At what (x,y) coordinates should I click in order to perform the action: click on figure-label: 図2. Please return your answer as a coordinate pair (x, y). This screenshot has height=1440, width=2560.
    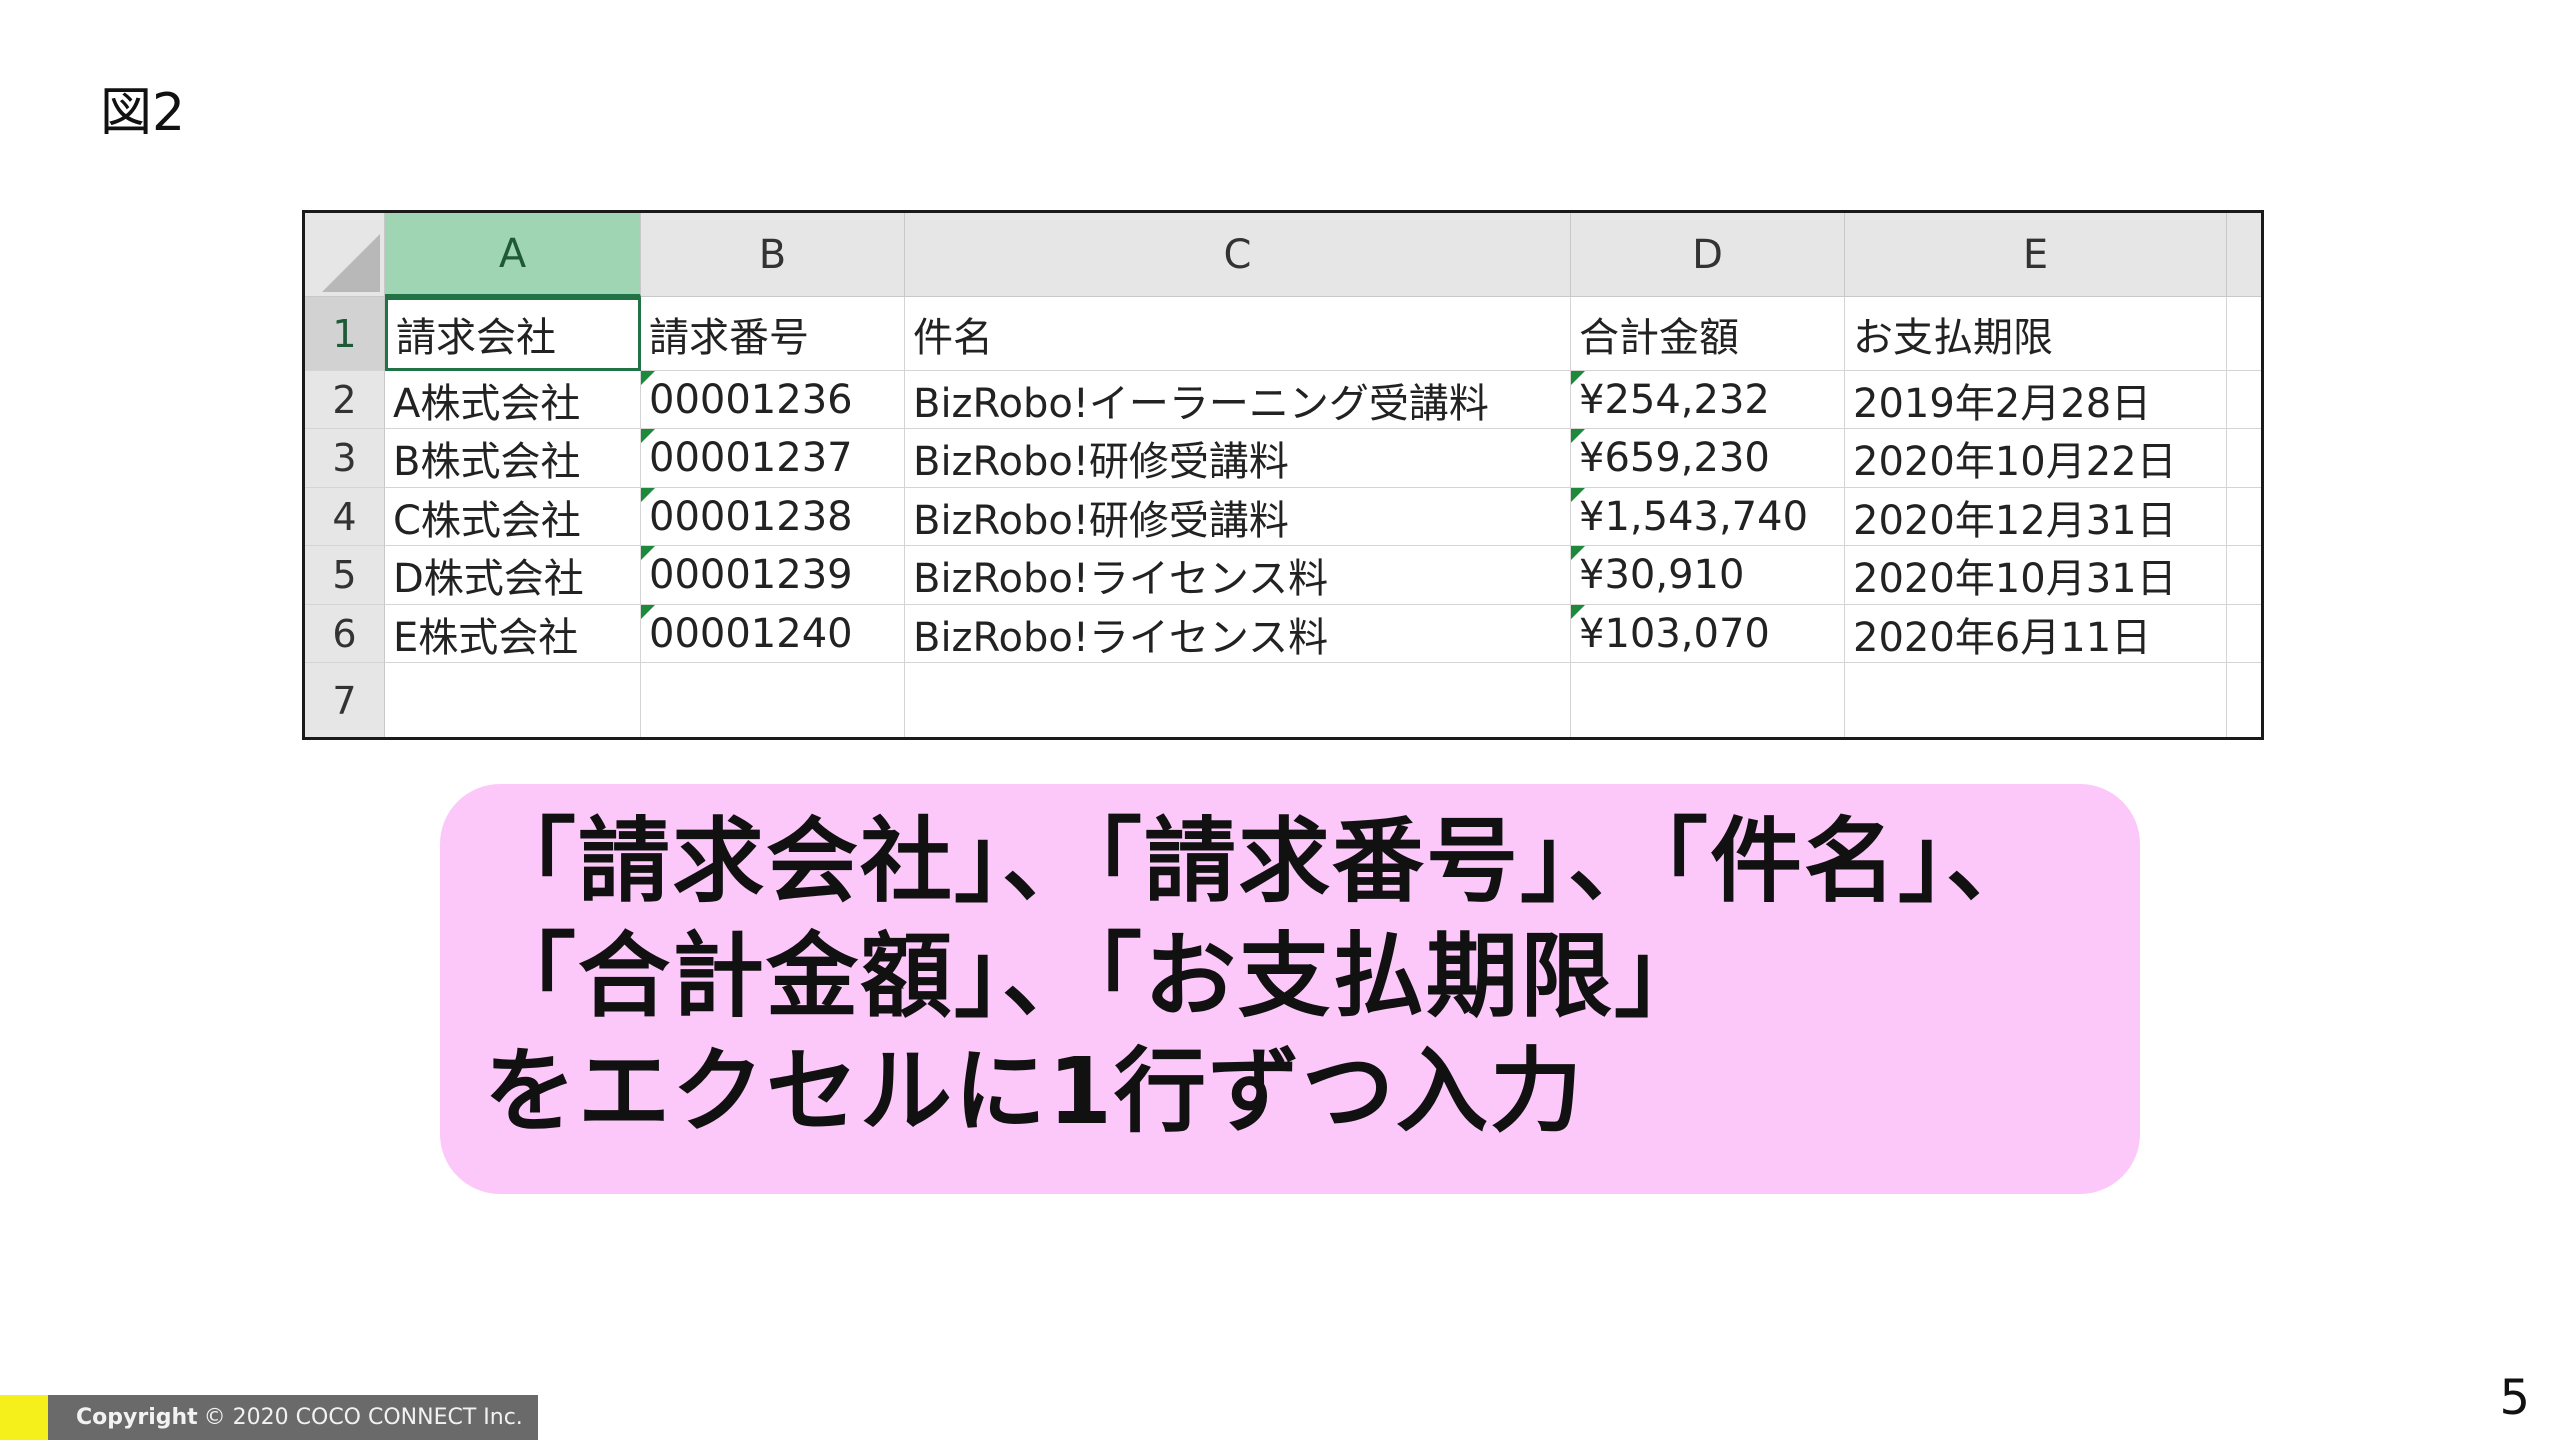
    Looking at the image, I should click on (143, 113).